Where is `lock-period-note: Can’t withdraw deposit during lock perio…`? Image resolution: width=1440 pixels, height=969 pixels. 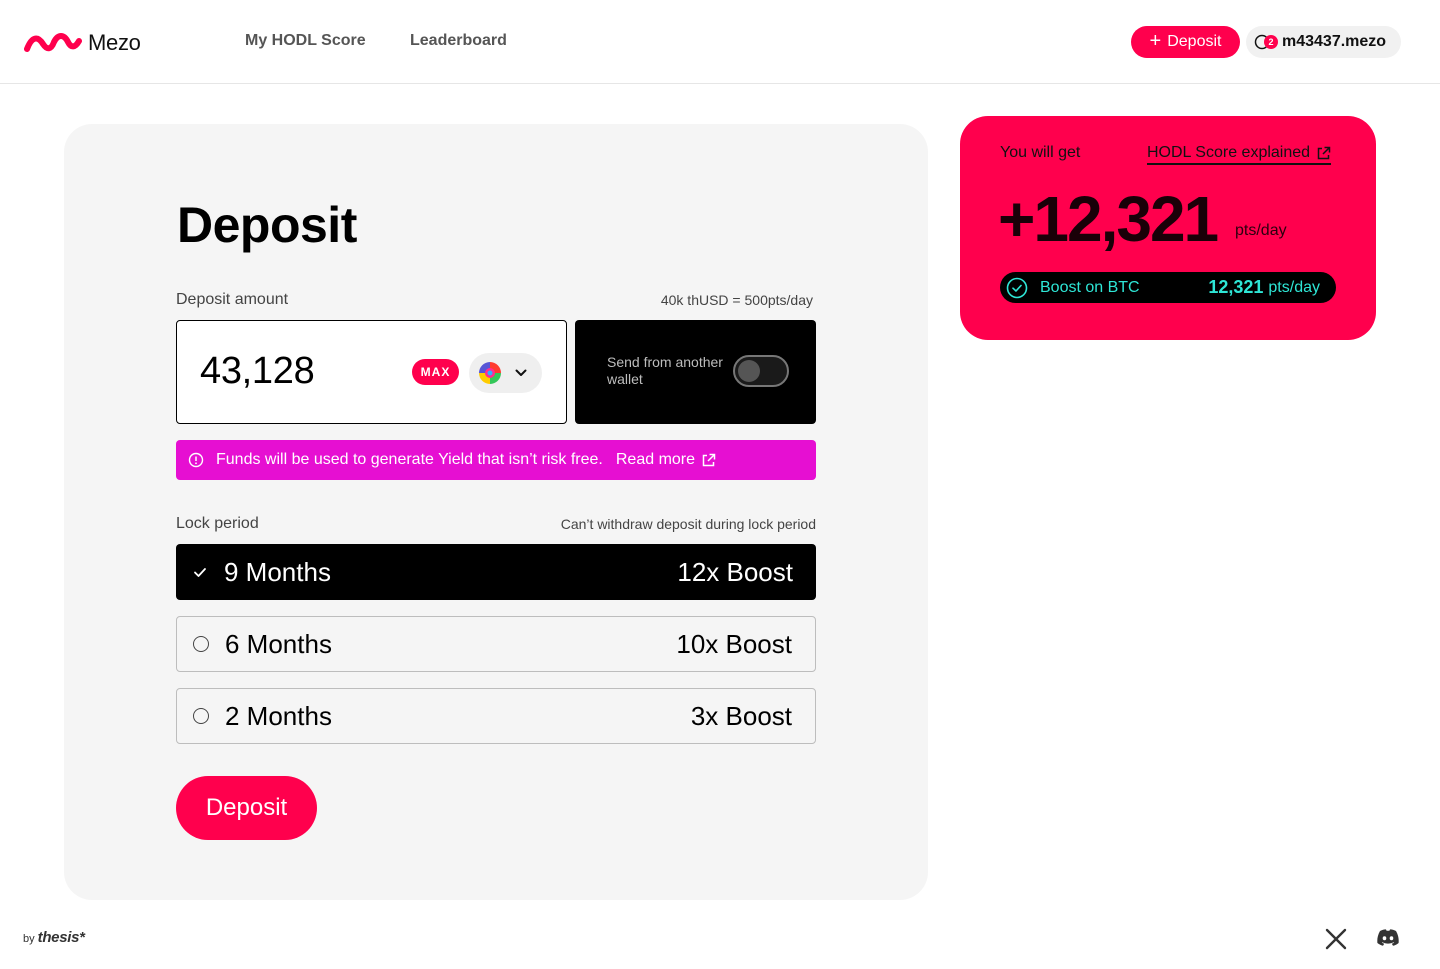 lock-period-note: Can’t withdraw deposit during lock perio… is located at coordinates (688, 524).